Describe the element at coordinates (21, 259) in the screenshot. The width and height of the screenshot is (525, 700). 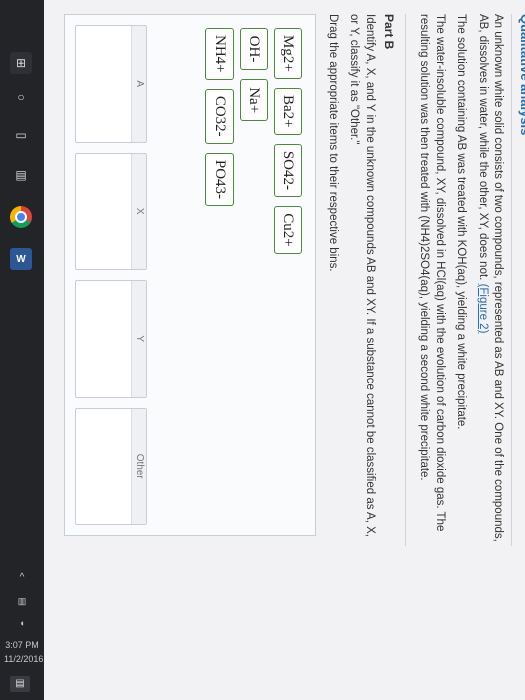
I see `word-icon: W` at that location.